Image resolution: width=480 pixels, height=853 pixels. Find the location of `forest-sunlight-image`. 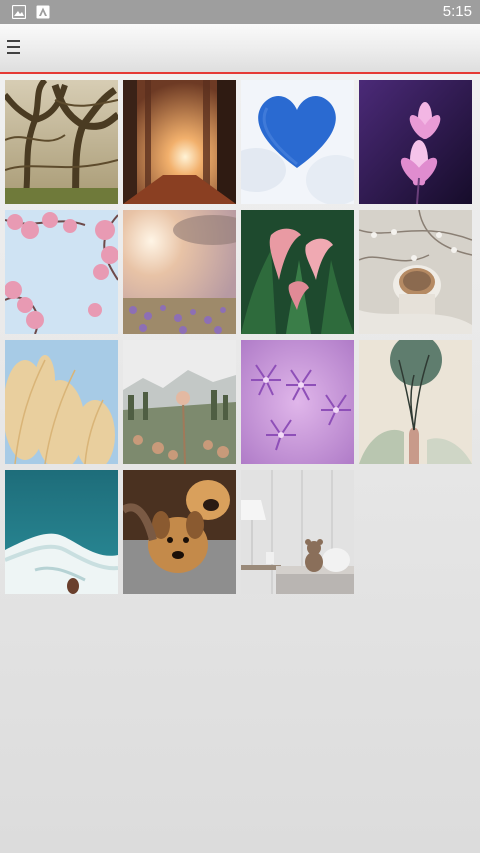

forest-sunlight-image is located at coordinates (179, 142).